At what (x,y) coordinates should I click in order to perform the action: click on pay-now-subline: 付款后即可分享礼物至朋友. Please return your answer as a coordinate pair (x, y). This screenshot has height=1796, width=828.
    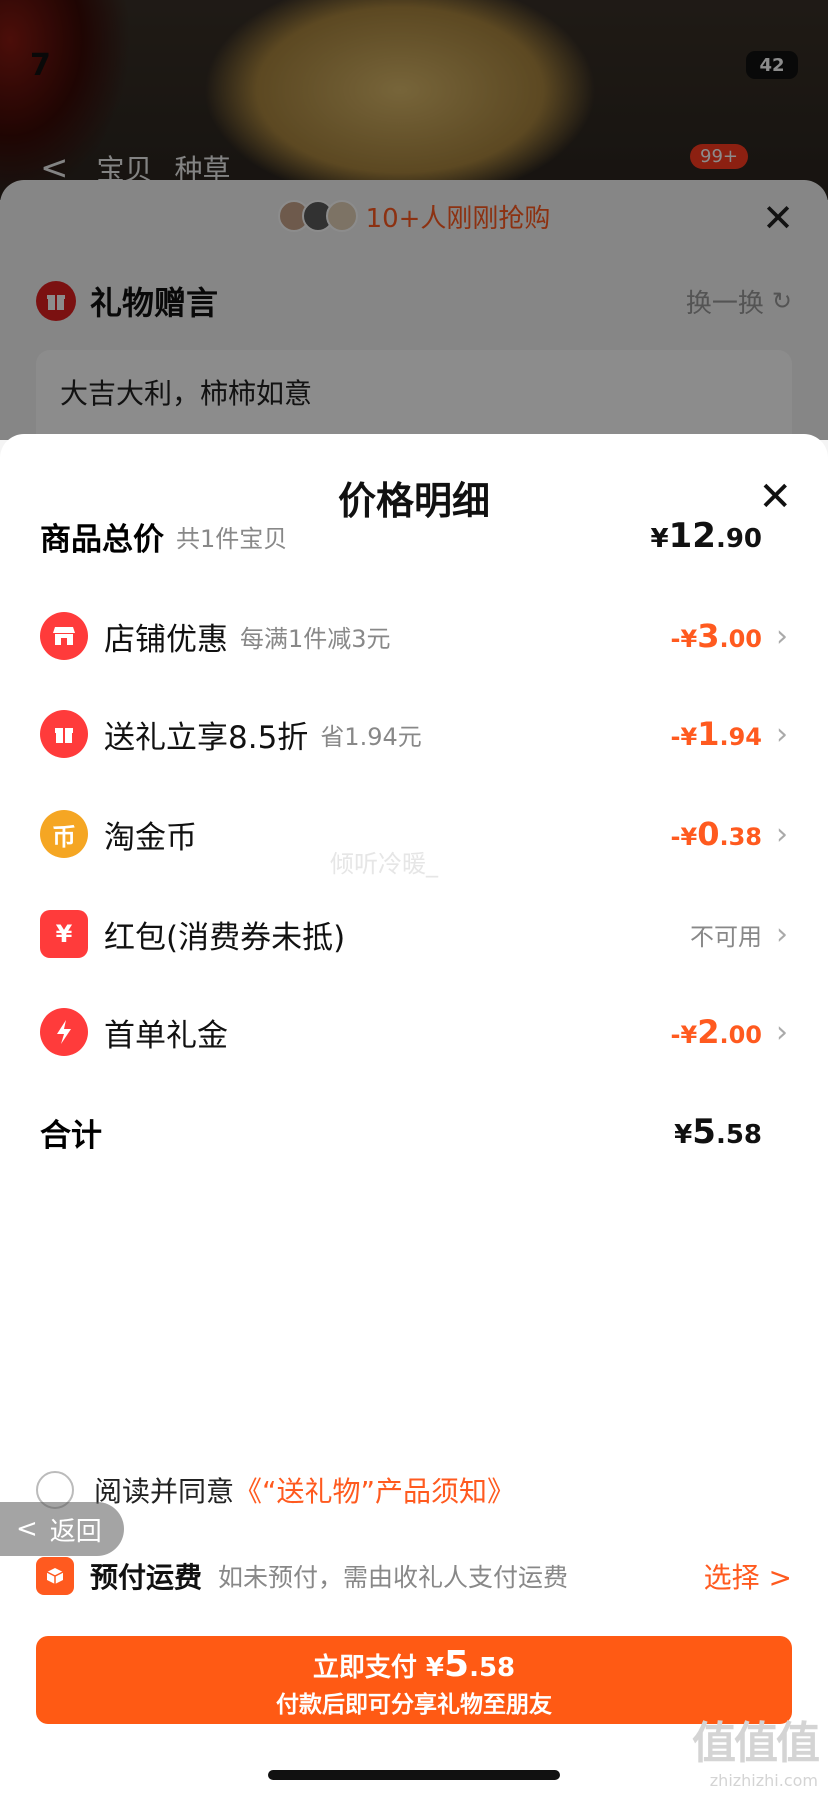
    Looking at the image, I should click on (414, 1705).